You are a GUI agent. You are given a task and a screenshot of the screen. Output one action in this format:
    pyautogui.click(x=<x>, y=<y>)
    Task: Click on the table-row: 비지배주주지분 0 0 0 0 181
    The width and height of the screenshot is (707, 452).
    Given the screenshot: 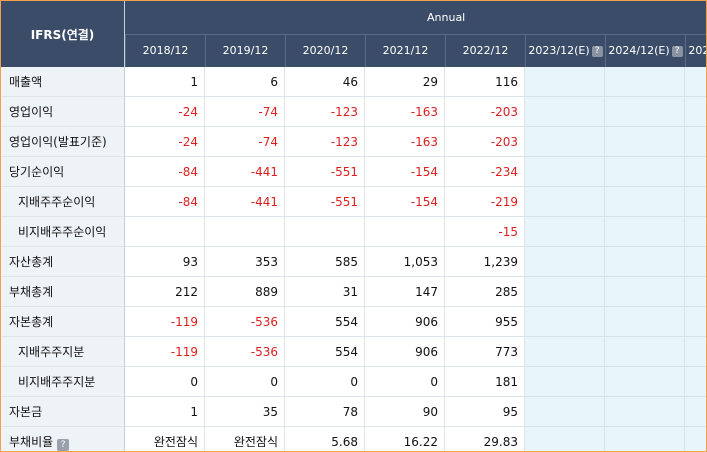 What is the action you would take?
    pyautogui.click(x=353, y=382)
    